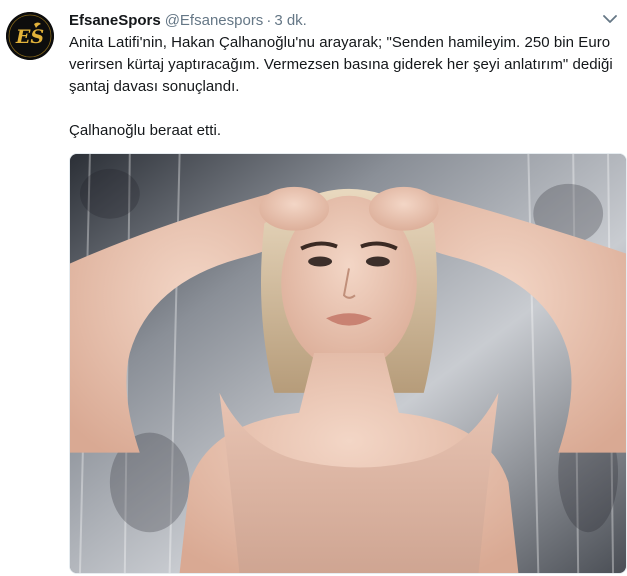 The image size is (627, 576). I want to click on efsanespors-logo-icon: ES, so click(30, 36).